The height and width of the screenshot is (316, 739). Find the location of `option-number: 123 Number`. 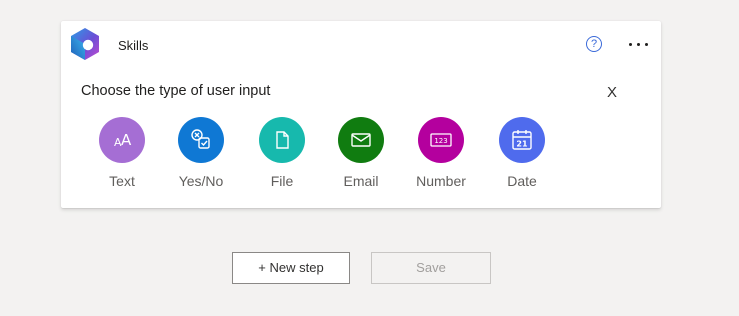

option-number: 123 Number is located at coordinates (441, 153).